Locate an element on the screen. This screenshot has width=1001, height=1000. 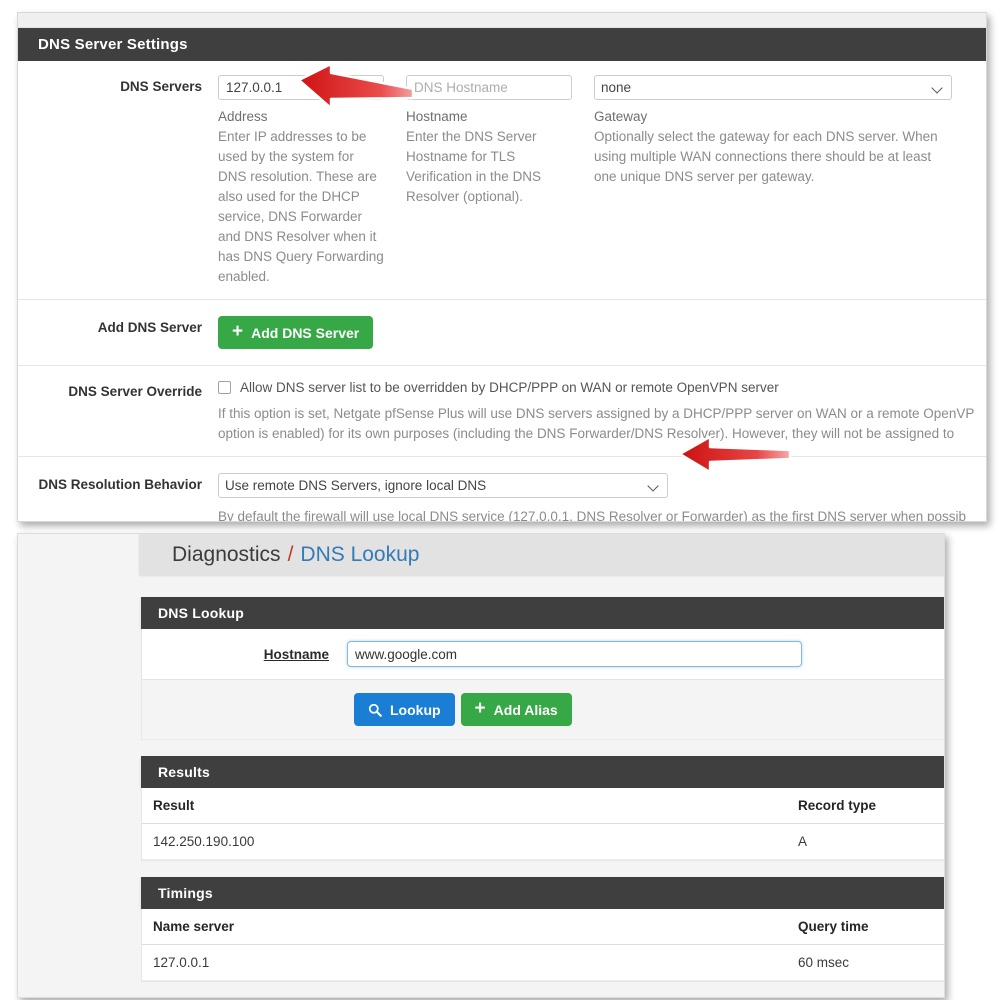
chevron-down-icon: none is located at coordinates (773, 87).